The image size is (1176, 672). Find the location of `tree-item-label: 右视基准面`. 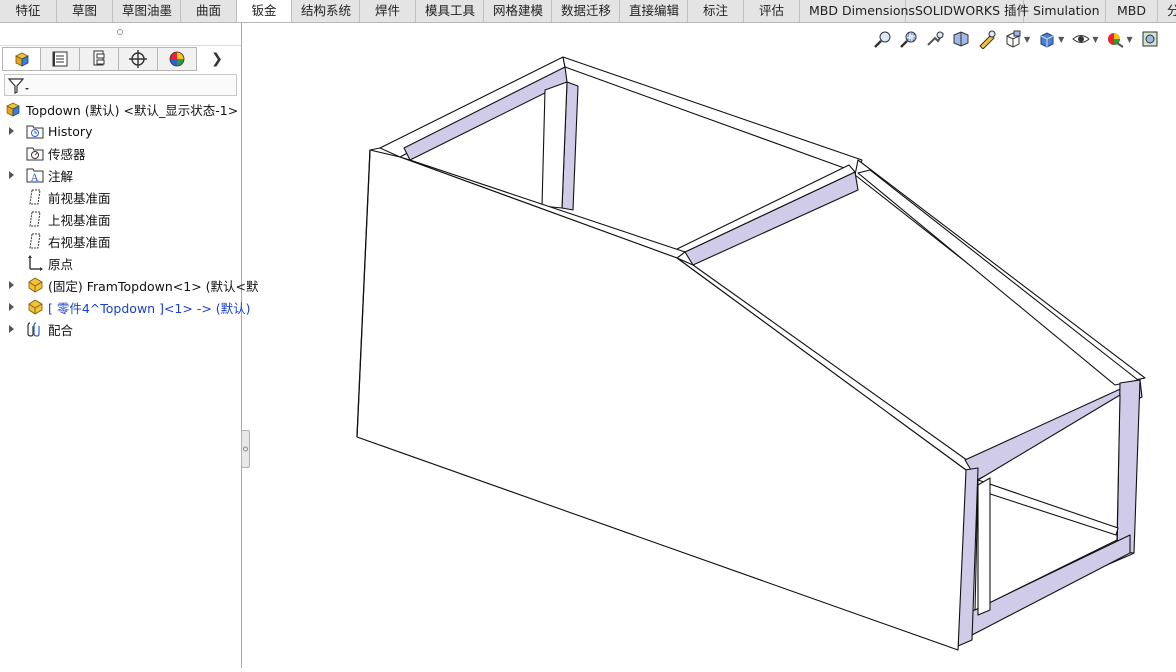

tree-item-label: 右视基准面 is located at coordinates (79, 242).